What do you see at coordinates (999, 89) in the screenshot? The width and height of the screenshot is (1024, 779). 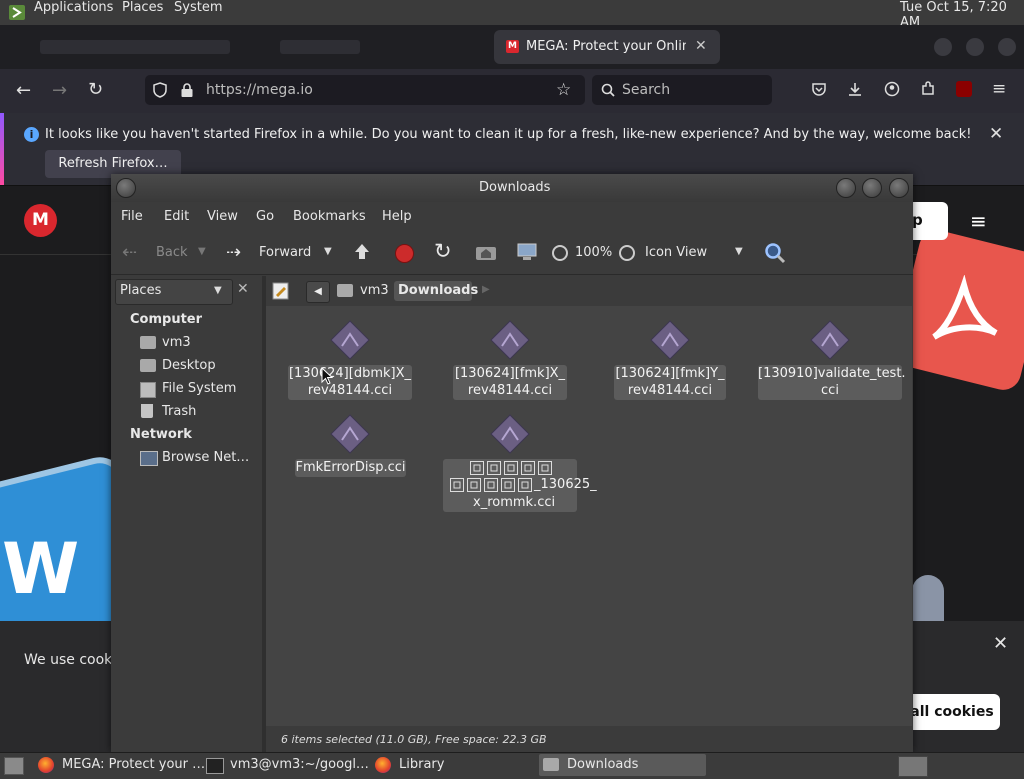 I see `hamburger-menu-icon: ≡` at bounding box center [999, 89].